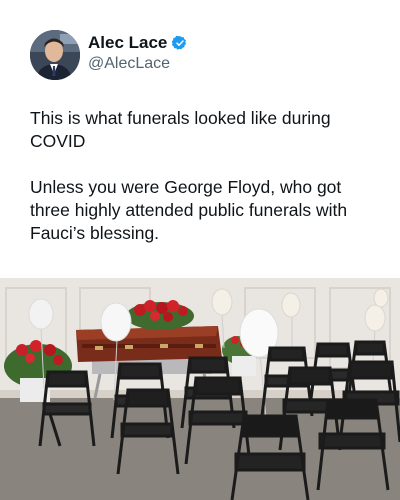  I want to click on author-handle: @AlecLace, so click(129, 64).